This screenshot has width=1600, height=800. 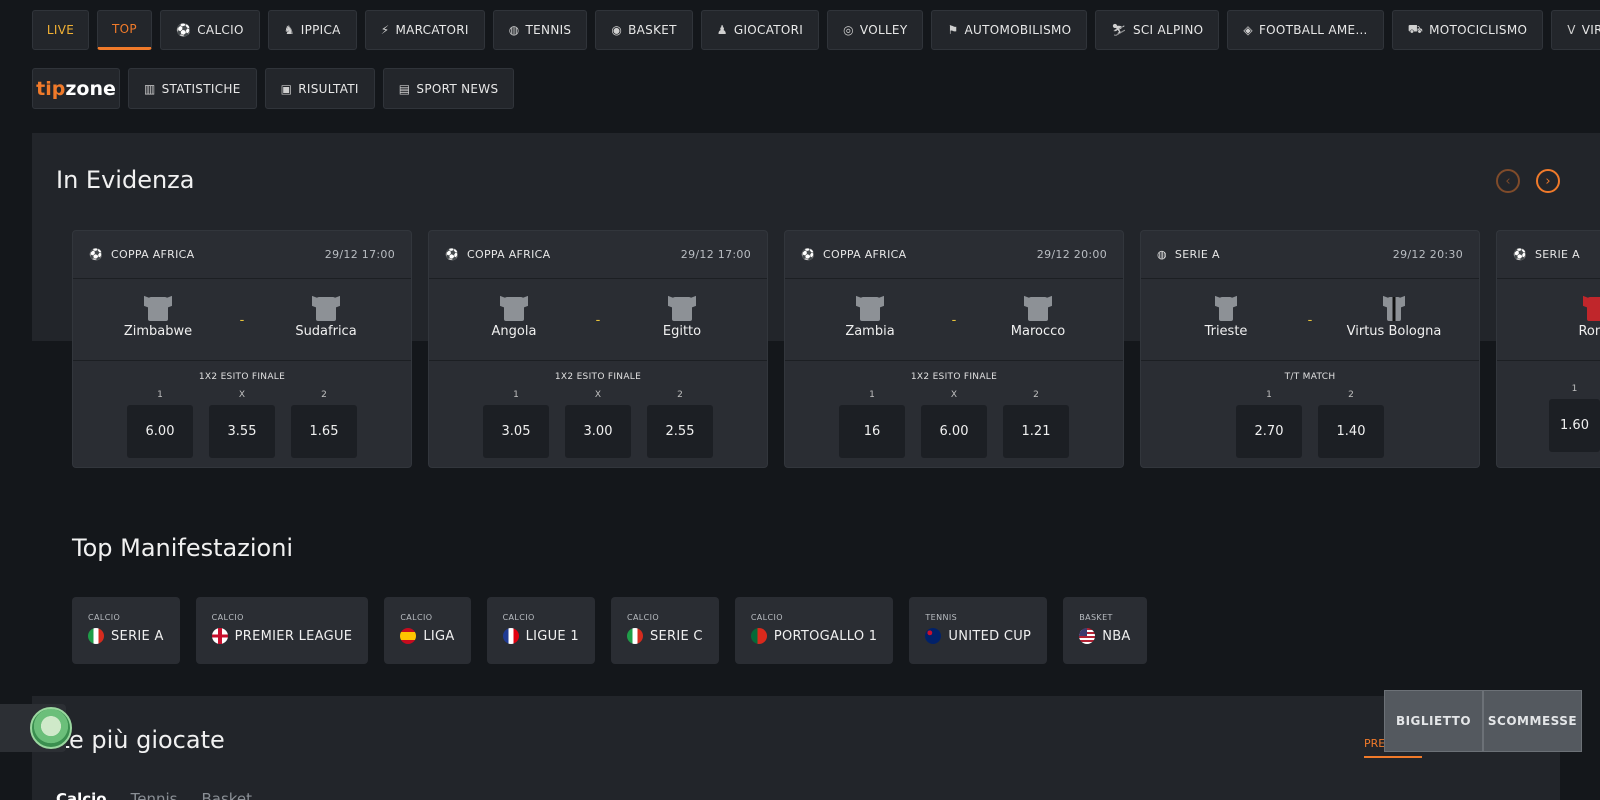 I want to click on league-name: SERIE A, so click(x=1557, y=254).